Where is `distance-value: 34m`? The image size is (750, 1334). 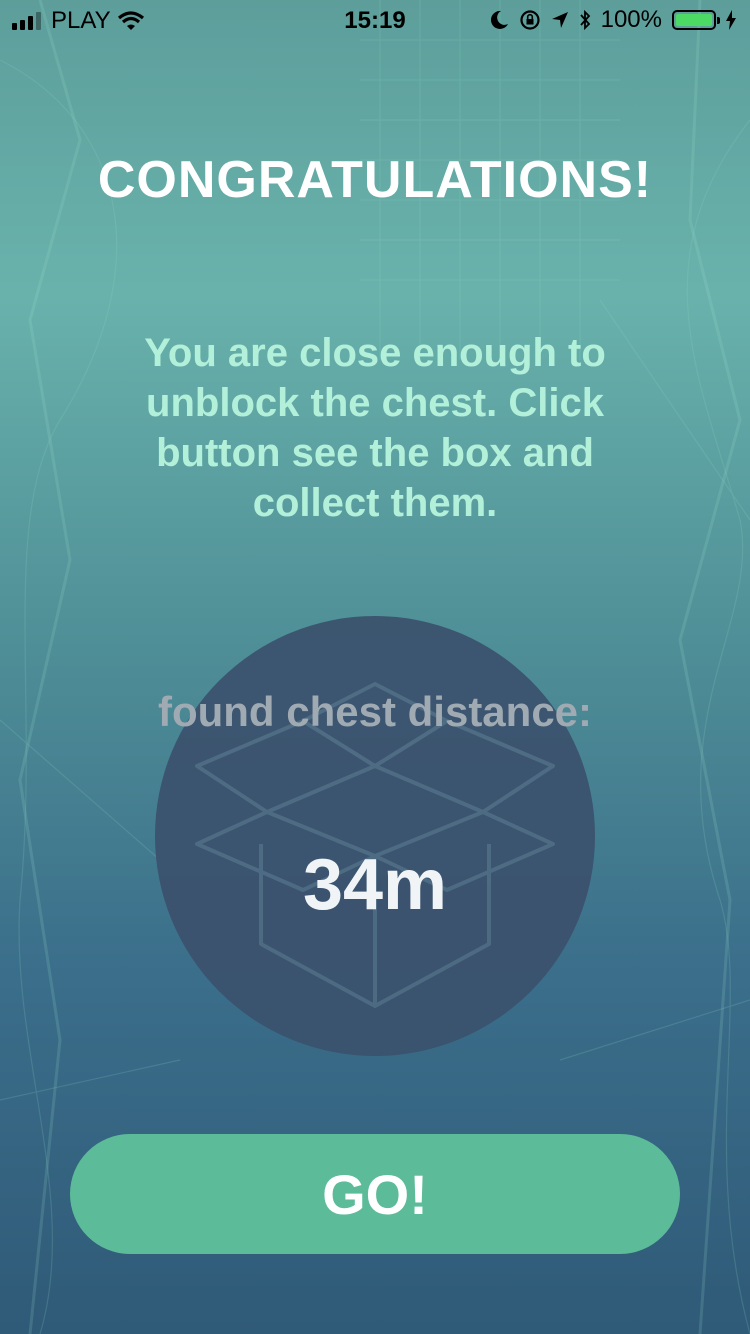
distance-value: 34m is located at coordinates (375, 885).